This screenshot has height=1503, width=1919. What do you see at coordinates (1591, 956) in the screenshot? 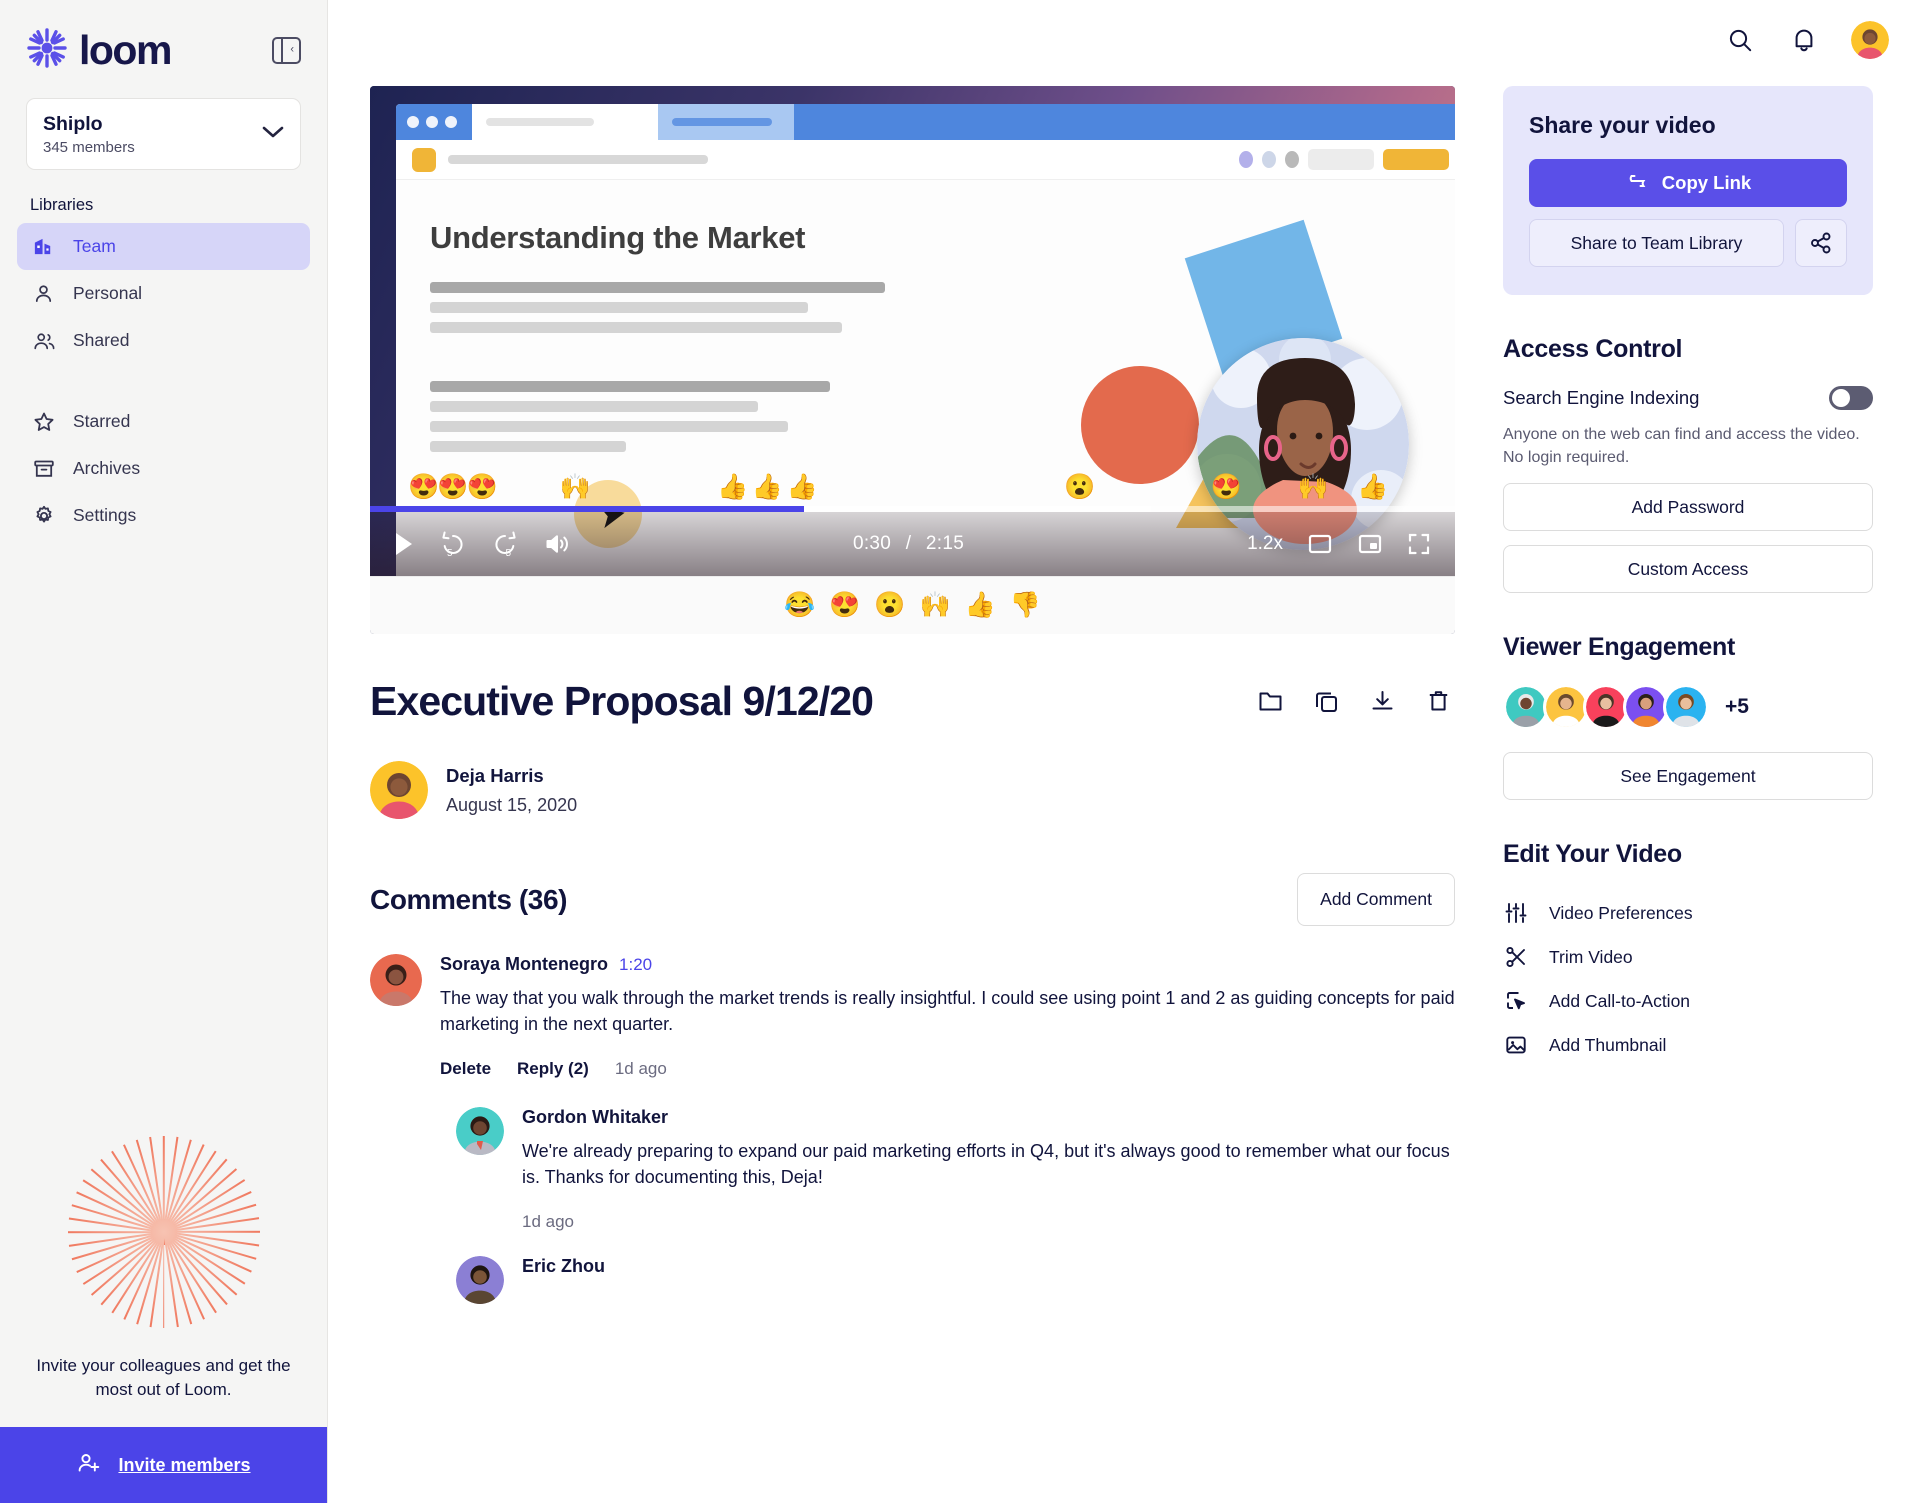
I see `edit-item-label: Trim Video` at bounding box center [1591, 956].